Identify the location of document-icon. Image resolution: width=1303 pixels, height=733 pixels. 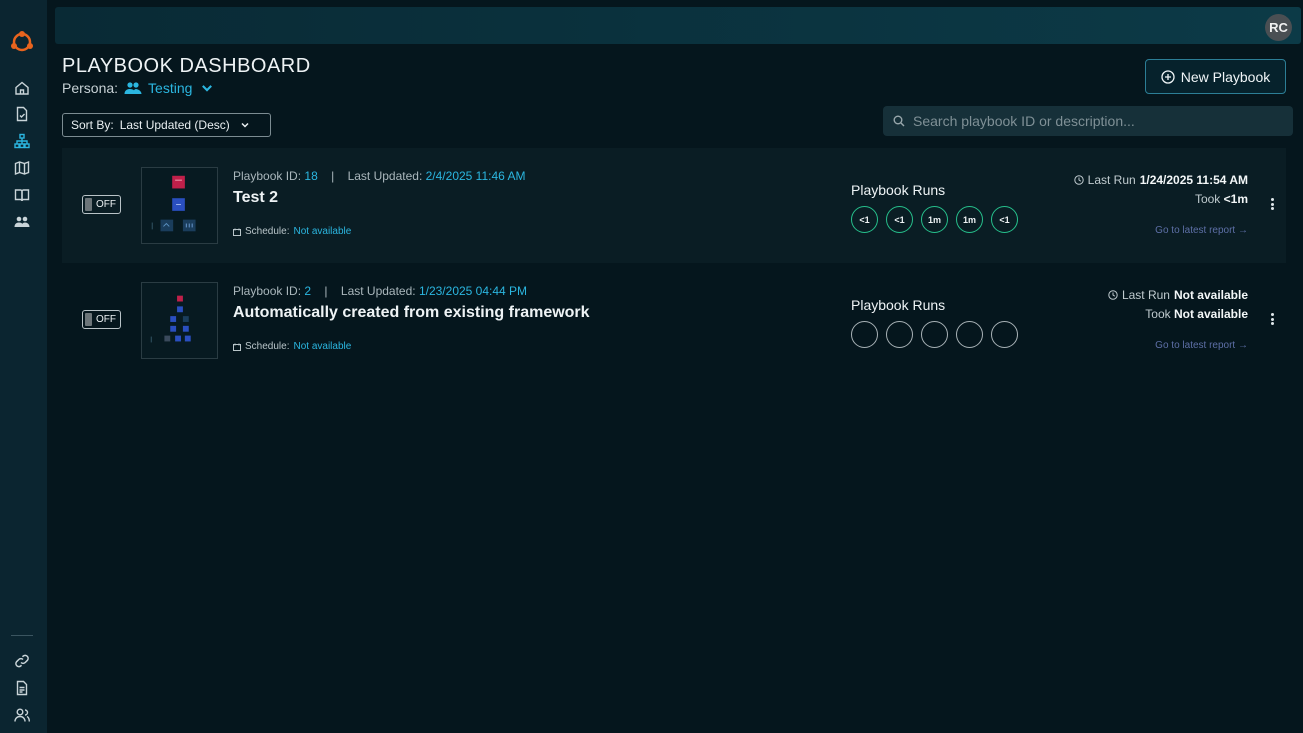
(22, 688).